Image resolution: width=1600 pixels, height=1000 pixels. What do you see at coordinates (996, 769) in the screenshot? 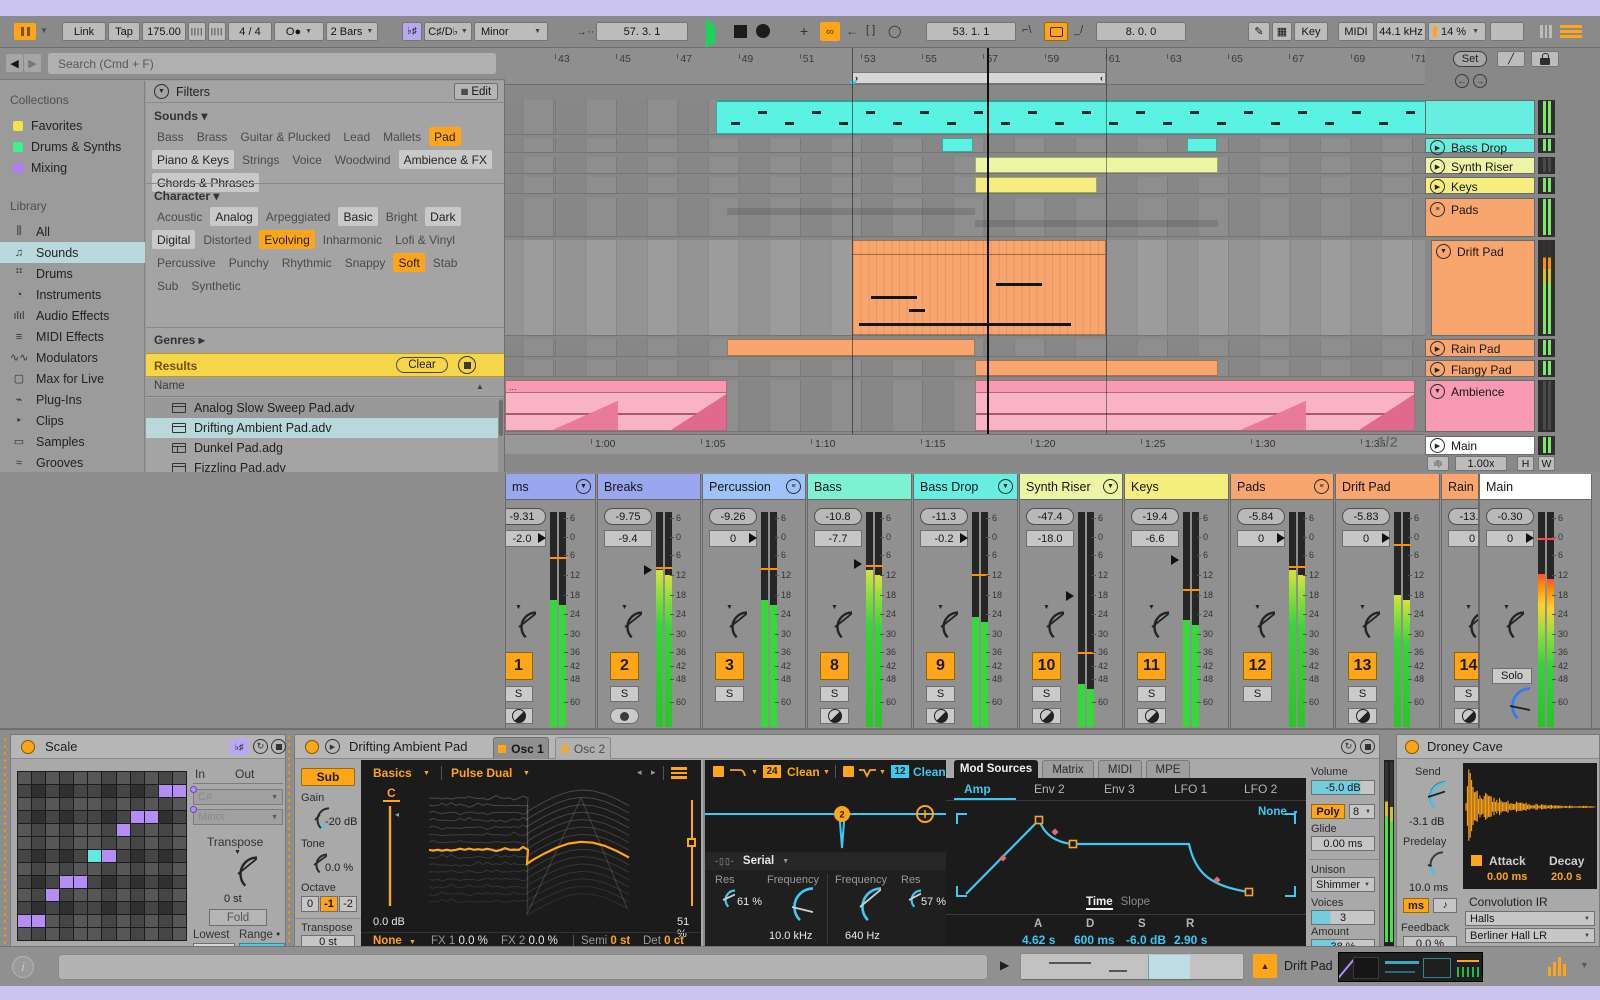
I see `tab-mod-sources: Mod Sources` at bounding box center [996, 769].